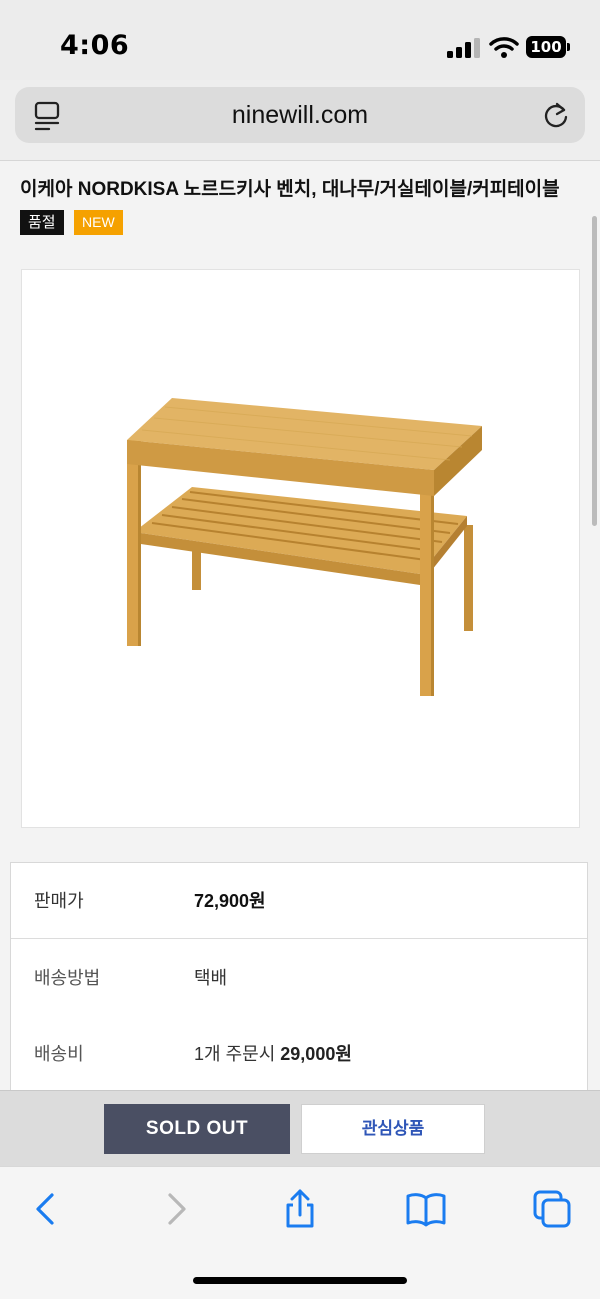 The width and height of the screenshot is (600, 1299). I want to click on bamboo-bench-image, so click(304, 547).